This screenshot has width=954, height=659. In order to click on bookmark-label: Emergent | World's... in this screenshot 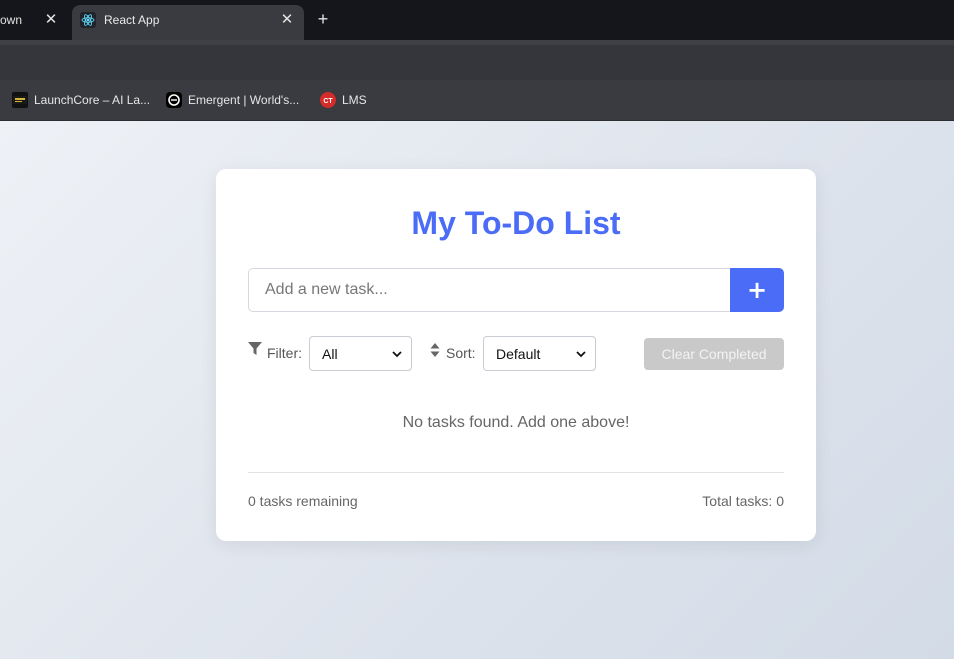, I will do `click(244, 100)`.